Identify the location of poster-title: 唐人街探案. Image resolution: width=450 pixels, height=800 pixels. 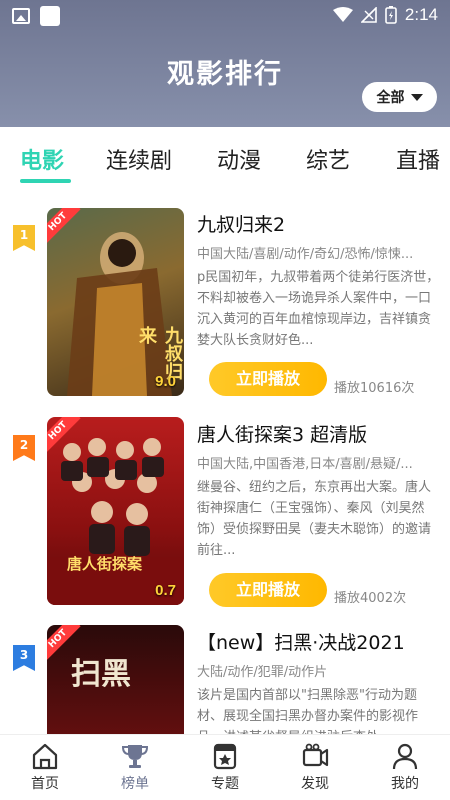
(105, 564).